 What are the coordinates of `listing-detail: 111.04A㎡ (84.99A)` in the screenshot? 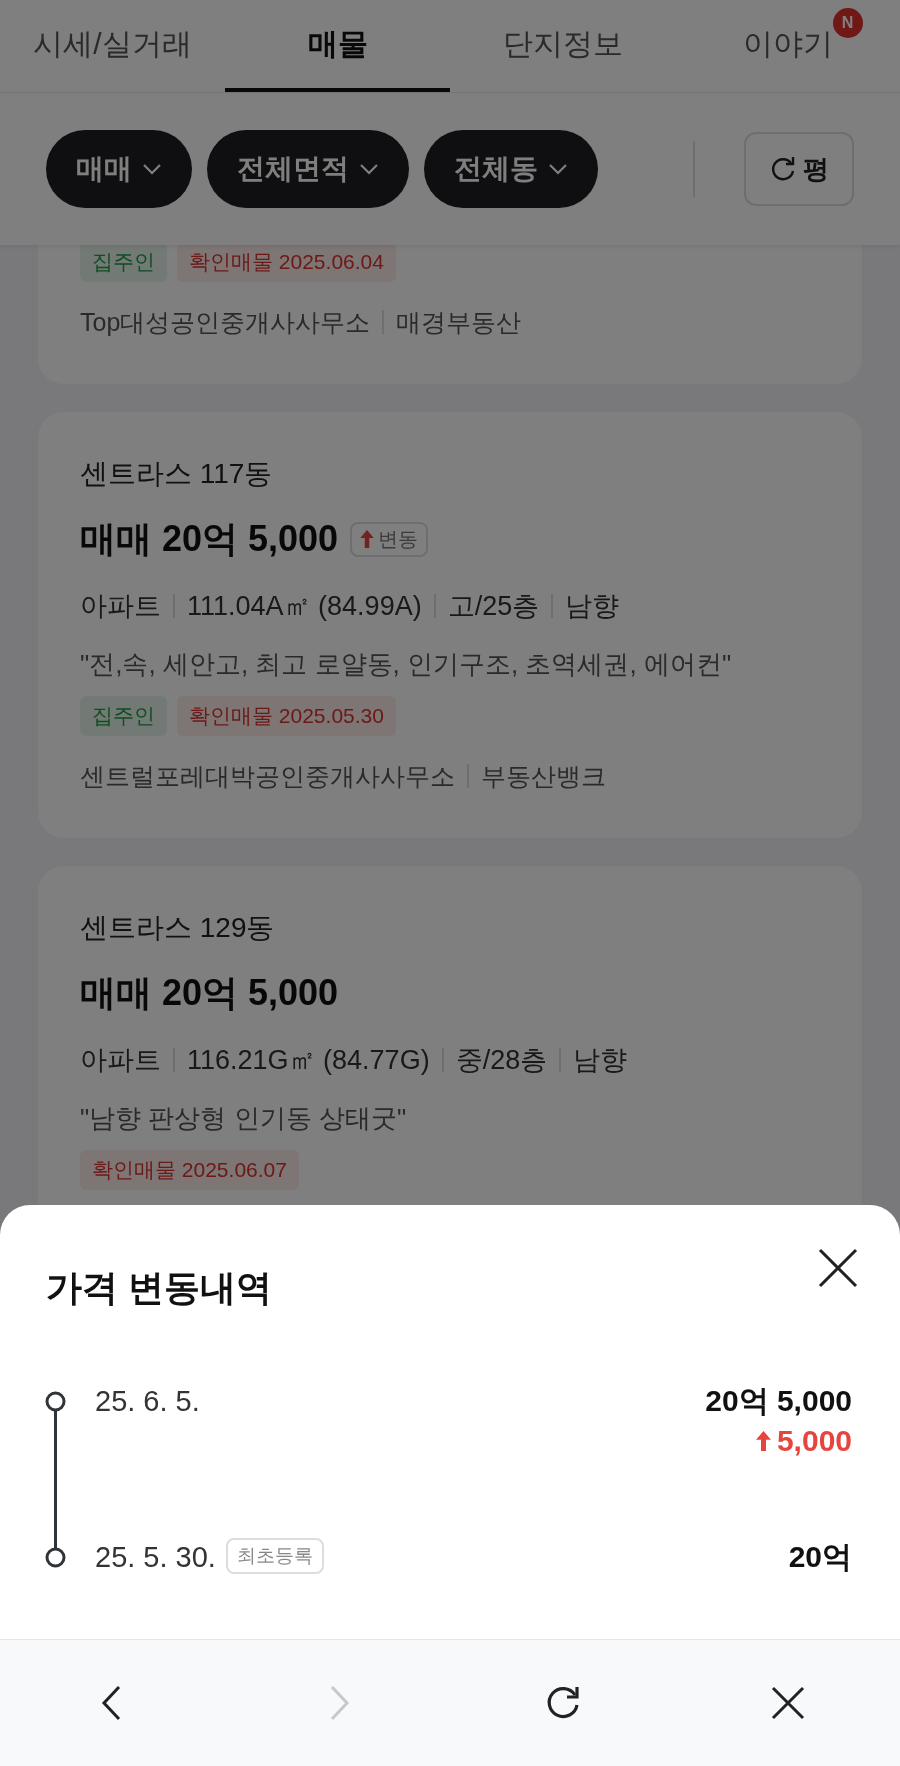 It's located at (304, 606).